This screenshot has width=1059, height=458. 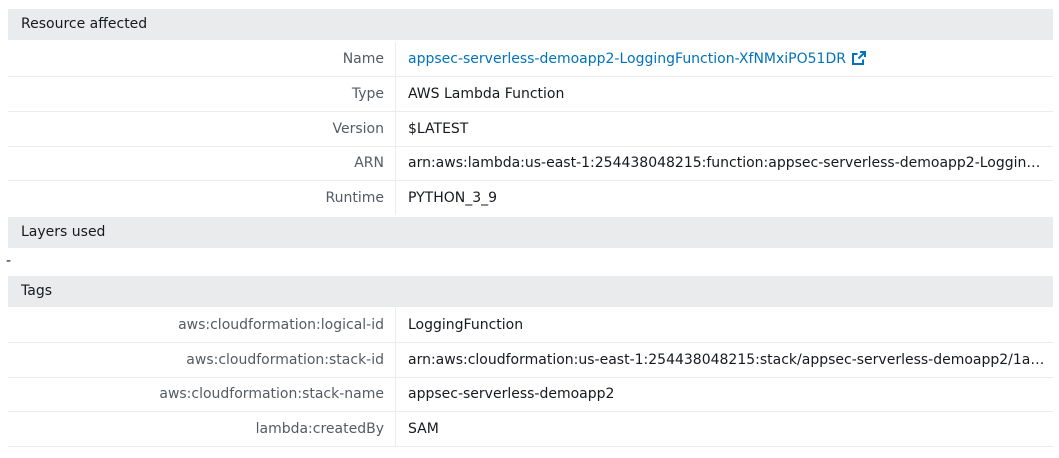 I want to click on resource-value-runtime: PYTHON_3_9, so click(x=453, y=198).